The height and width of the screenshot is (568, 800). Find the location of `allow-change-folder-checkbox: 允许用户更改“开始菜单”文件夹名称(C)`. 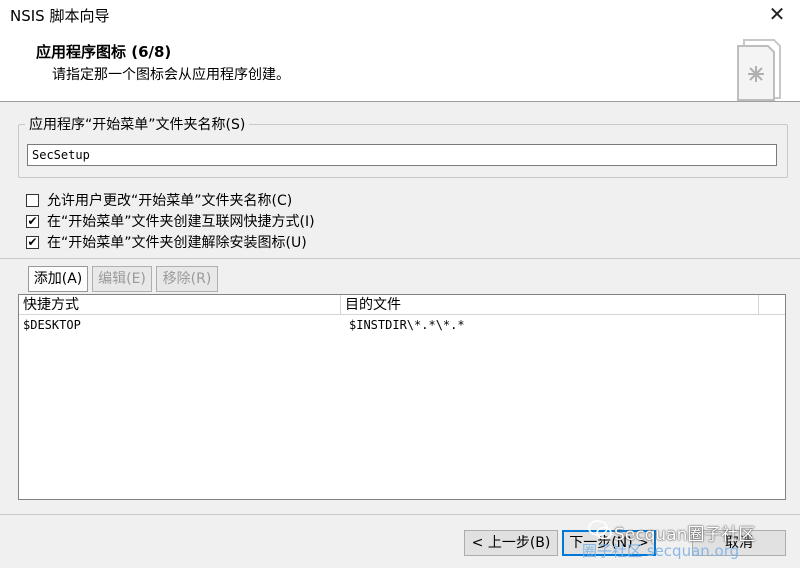

allow-change-folder-checkbox: 允许用户更改“开始菜单”文件夹名称(C) is located at coordinates (159, 200).